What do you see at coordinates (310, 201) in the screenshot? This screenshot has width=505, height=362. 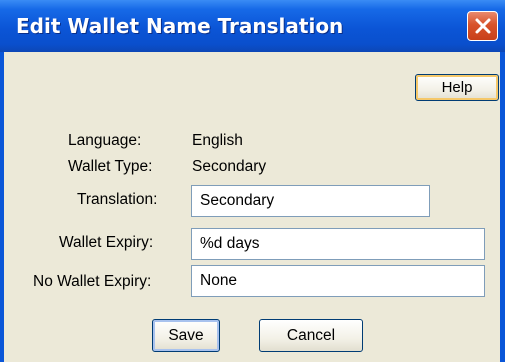 I see `translation-input: Secondary` at bounding box center [310, 201].